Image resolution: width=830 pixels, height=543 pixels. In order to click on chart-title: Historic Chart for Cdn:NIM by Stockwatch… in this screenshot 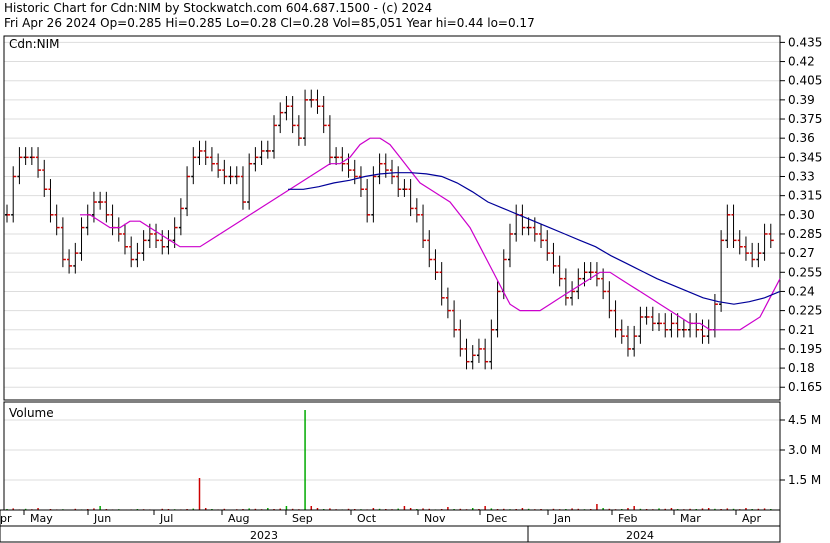, I will do `click(218, 8)`.